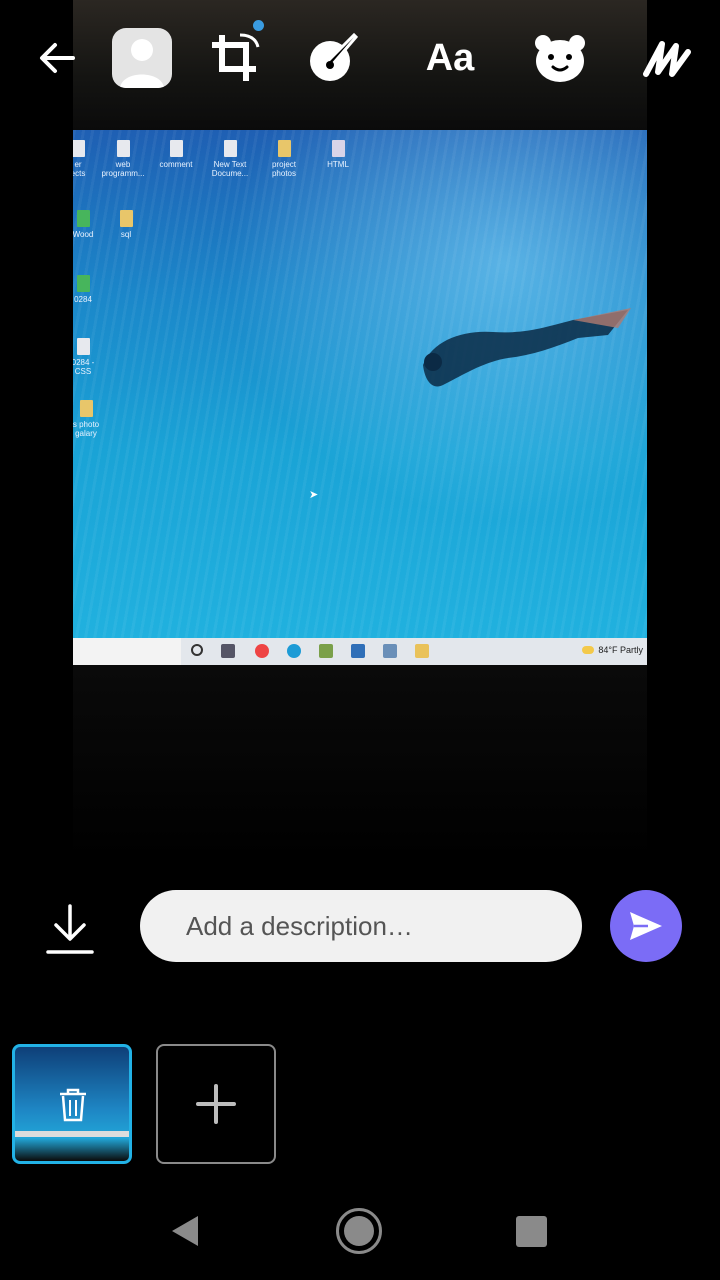 This screenshot has width=720, height=1280. I want to click on desktop-icon: HTML, so click(338, 154).